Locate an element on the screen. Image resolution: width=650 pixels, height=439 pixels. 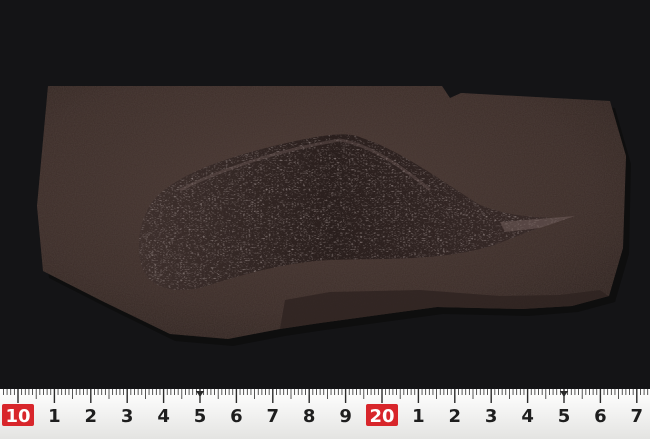
tape-label: 8 is located at coordinates (309, 416).